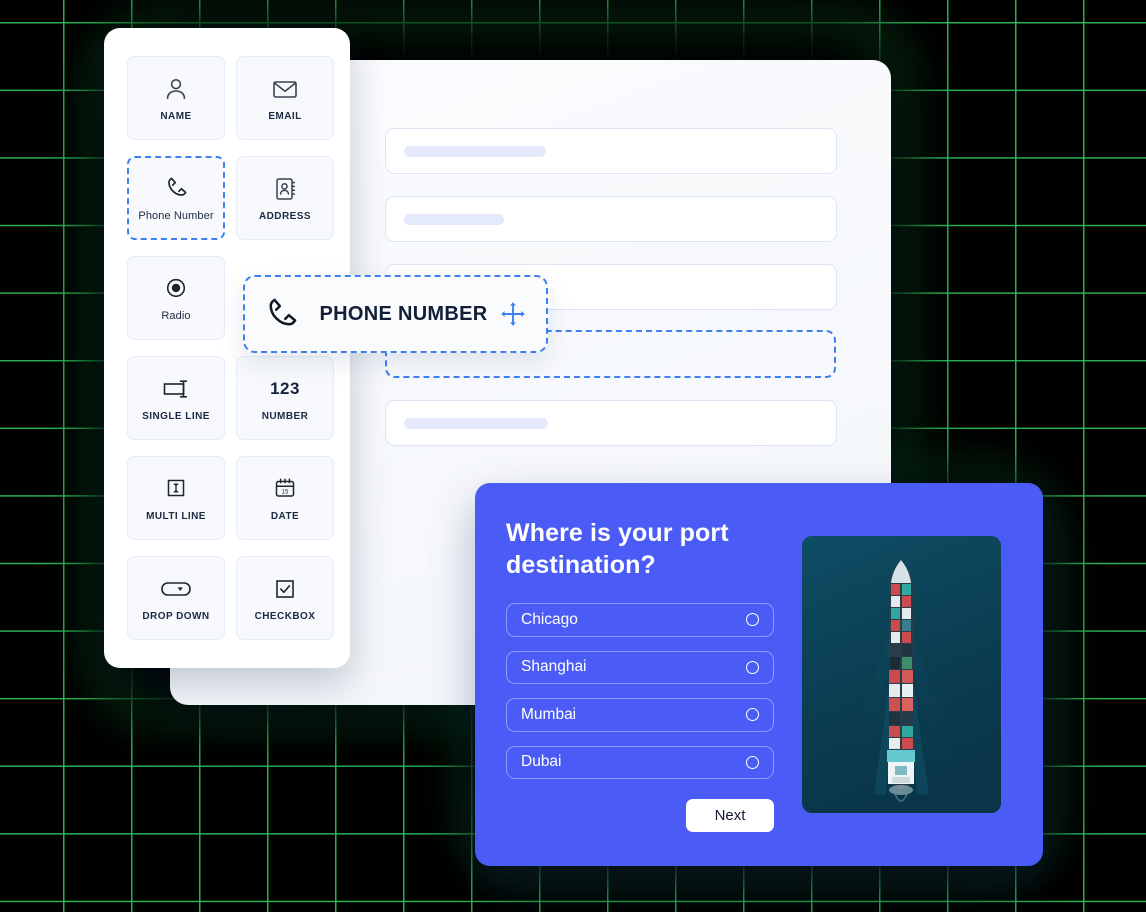 The width and height of the screenshot is (1146, 912). Describe the element at coordinates (640, 715) in the screenshot. I see `survey-option-mumbai: Mumbai` at that location.